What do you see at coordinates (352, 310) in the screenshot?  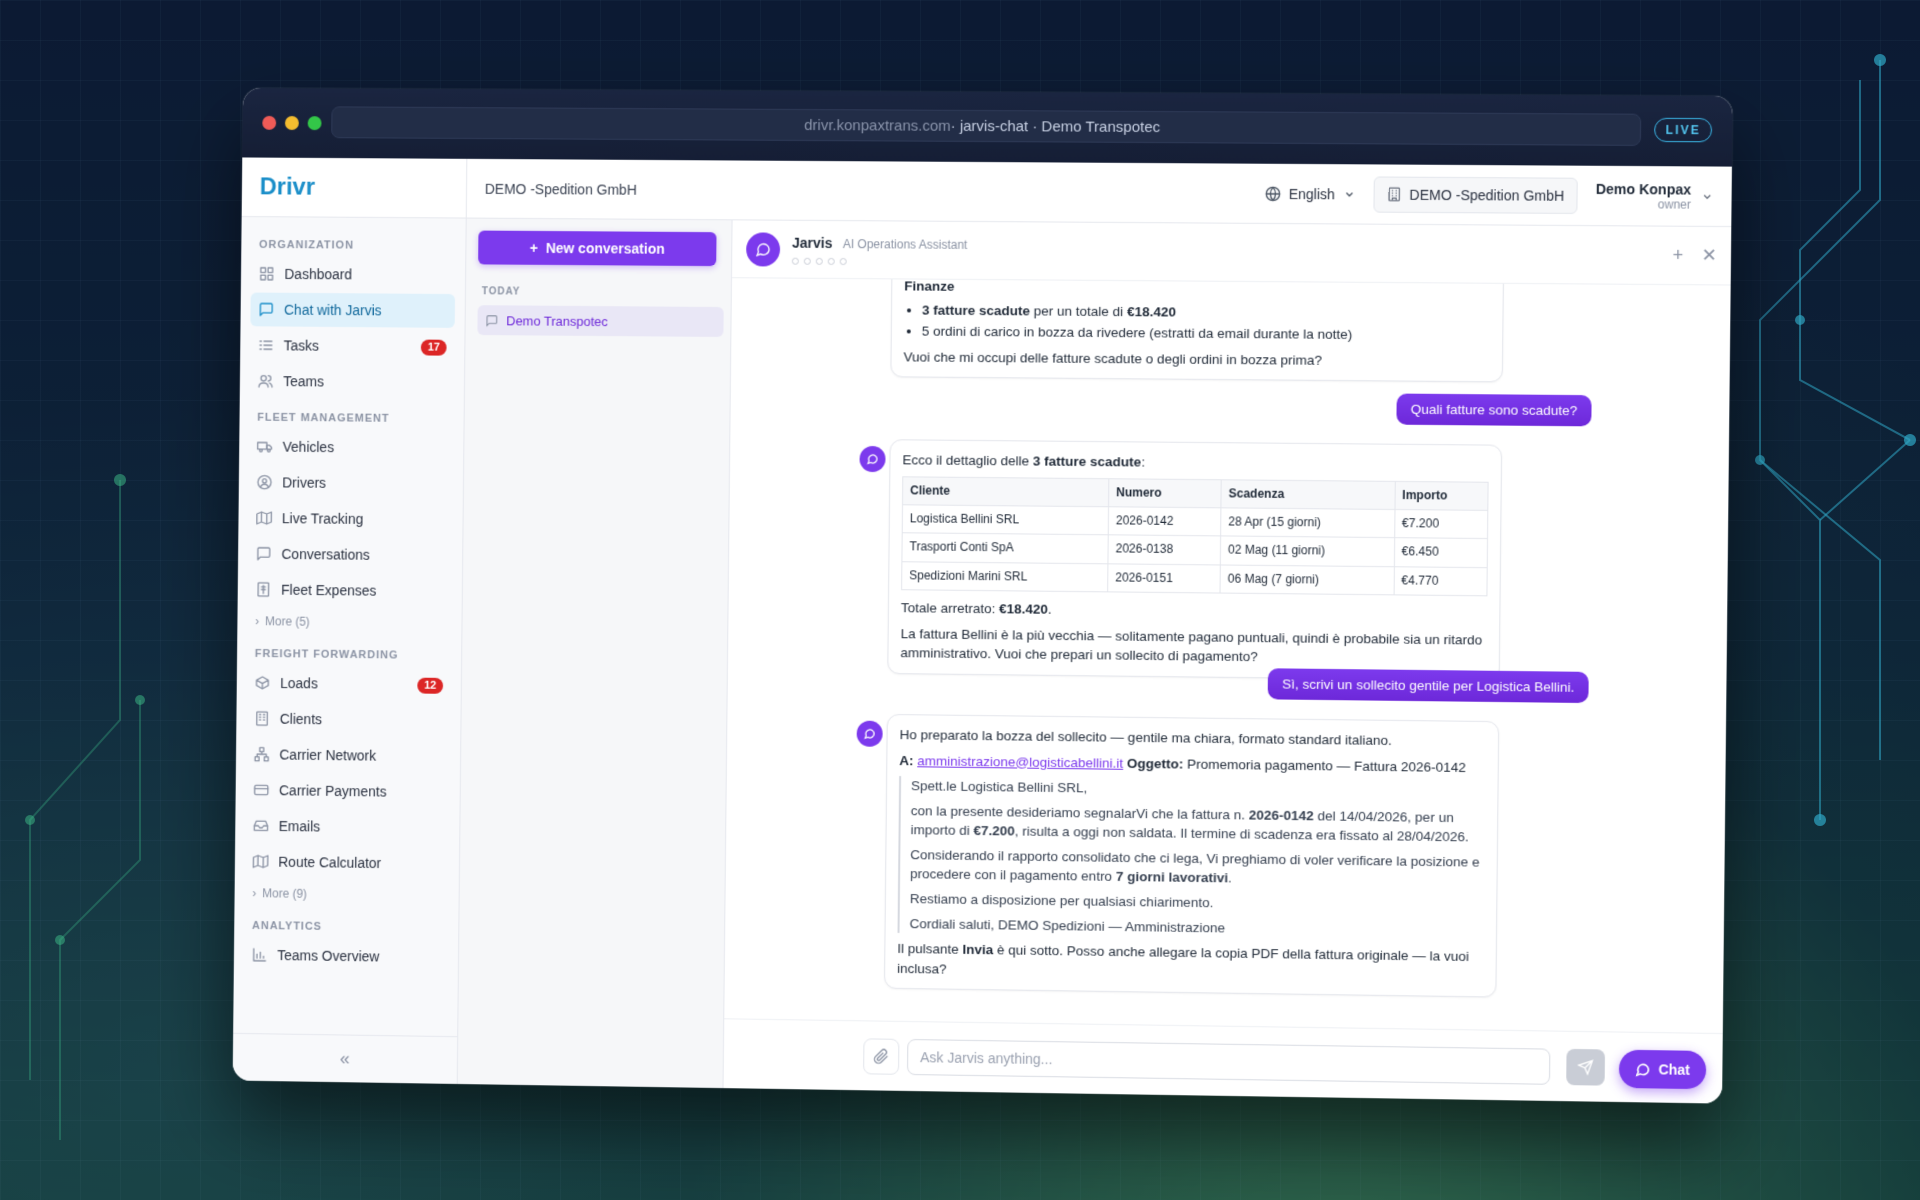 I see `sidebar-item-chat-with-jarvis: Chat with Jarvis` at bounding box center [352, 310].